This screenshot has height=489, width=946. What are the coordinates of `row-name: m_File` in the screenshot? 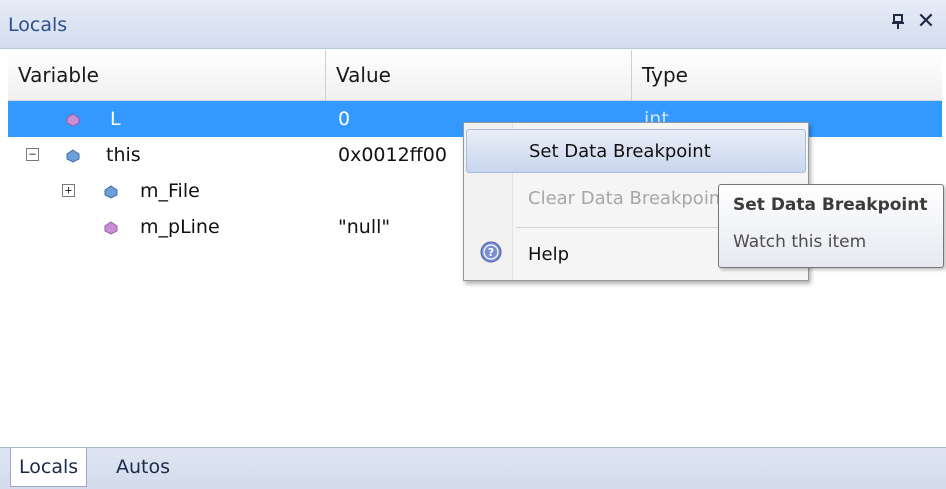 It's located at (170, 191).